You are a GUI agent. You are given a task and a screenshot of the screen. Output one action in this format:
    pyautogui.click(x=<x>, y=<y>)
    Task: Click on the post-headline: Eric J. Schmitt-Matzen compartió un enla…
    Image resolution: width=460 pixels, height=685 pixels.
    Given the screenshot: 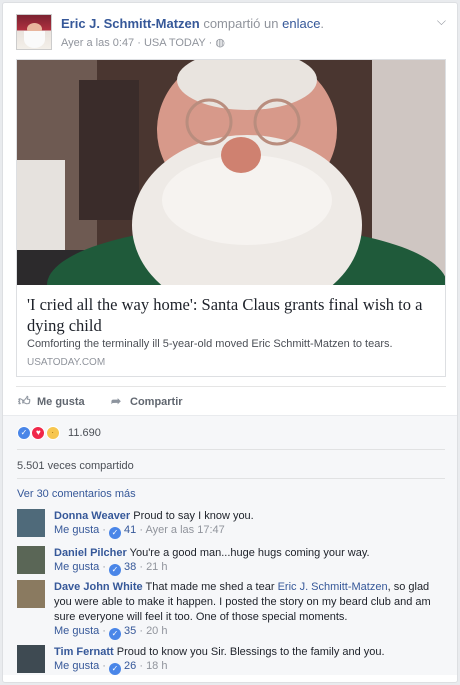 What is the action you would take?
    pyautogui.click(x=193, y=23)
    